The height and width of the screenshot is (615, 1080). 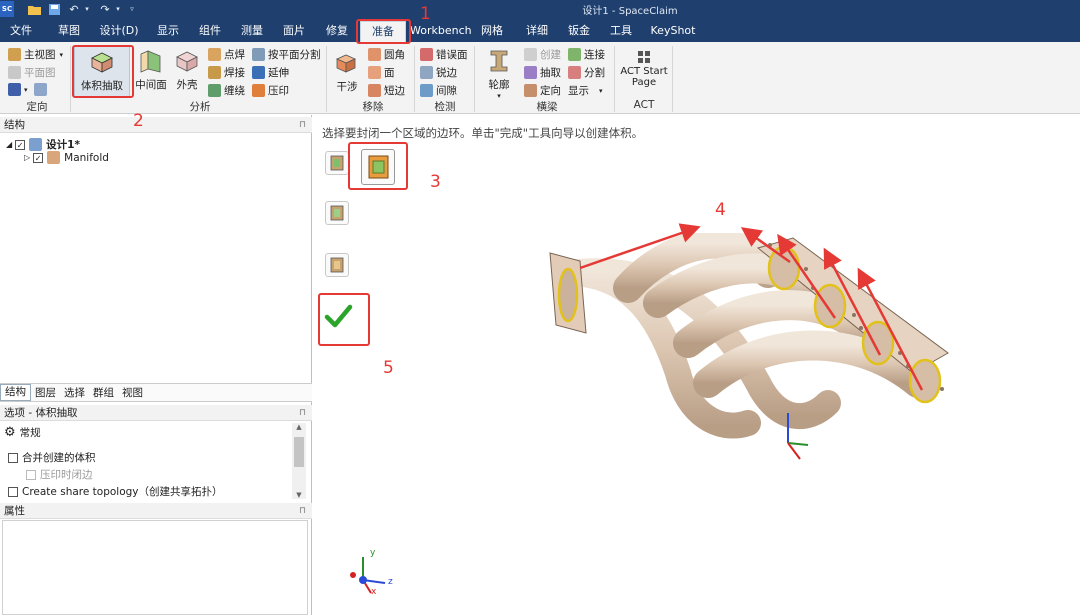 What do you see at coordinates (751, 307) in the screenshot?
I see `annotation-arrows` at bounding box center [751, 307].